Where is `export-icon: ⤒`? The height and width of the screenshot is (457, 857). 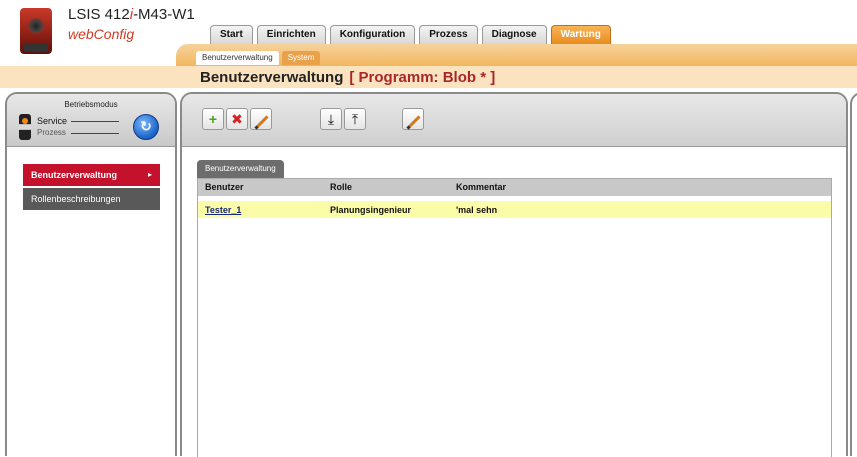 export-icon: ⤒ is located at coordinates (355, 119).